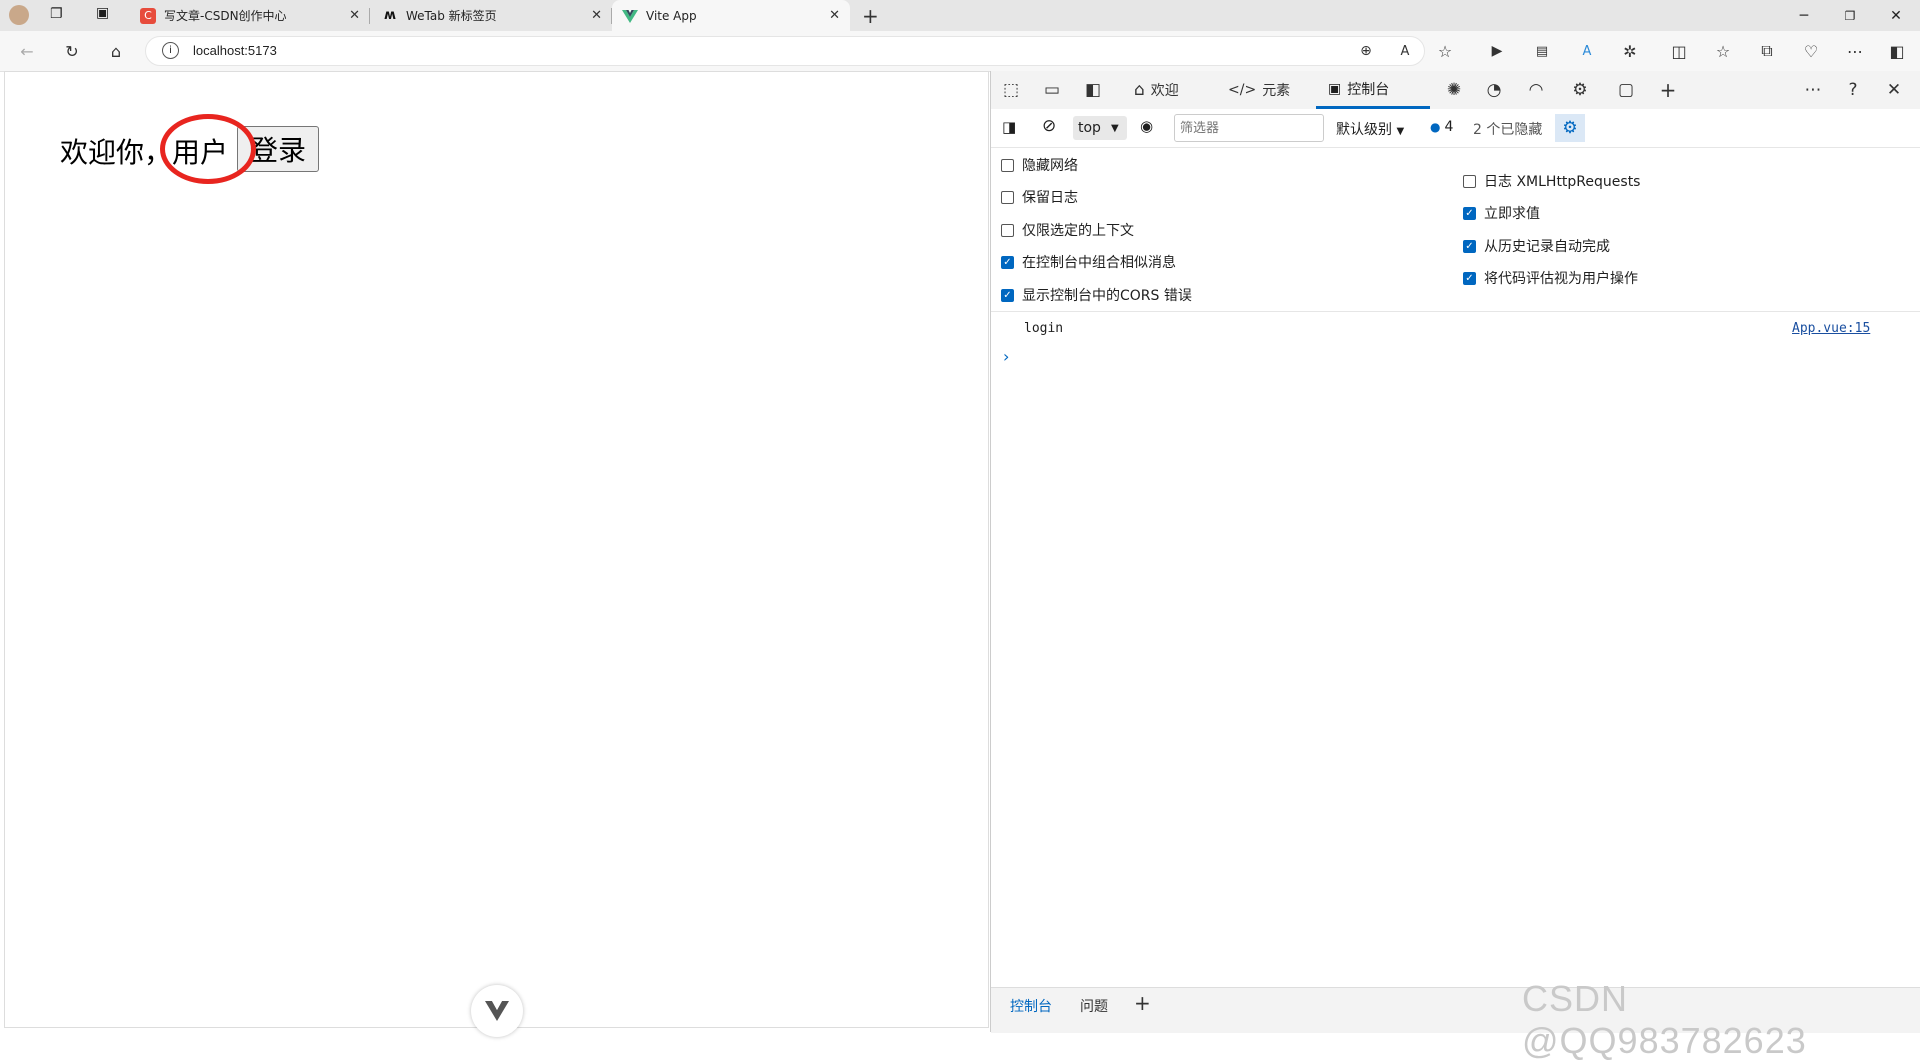  I want to click on tab-actions-icon: ▣, so click(102, 13).